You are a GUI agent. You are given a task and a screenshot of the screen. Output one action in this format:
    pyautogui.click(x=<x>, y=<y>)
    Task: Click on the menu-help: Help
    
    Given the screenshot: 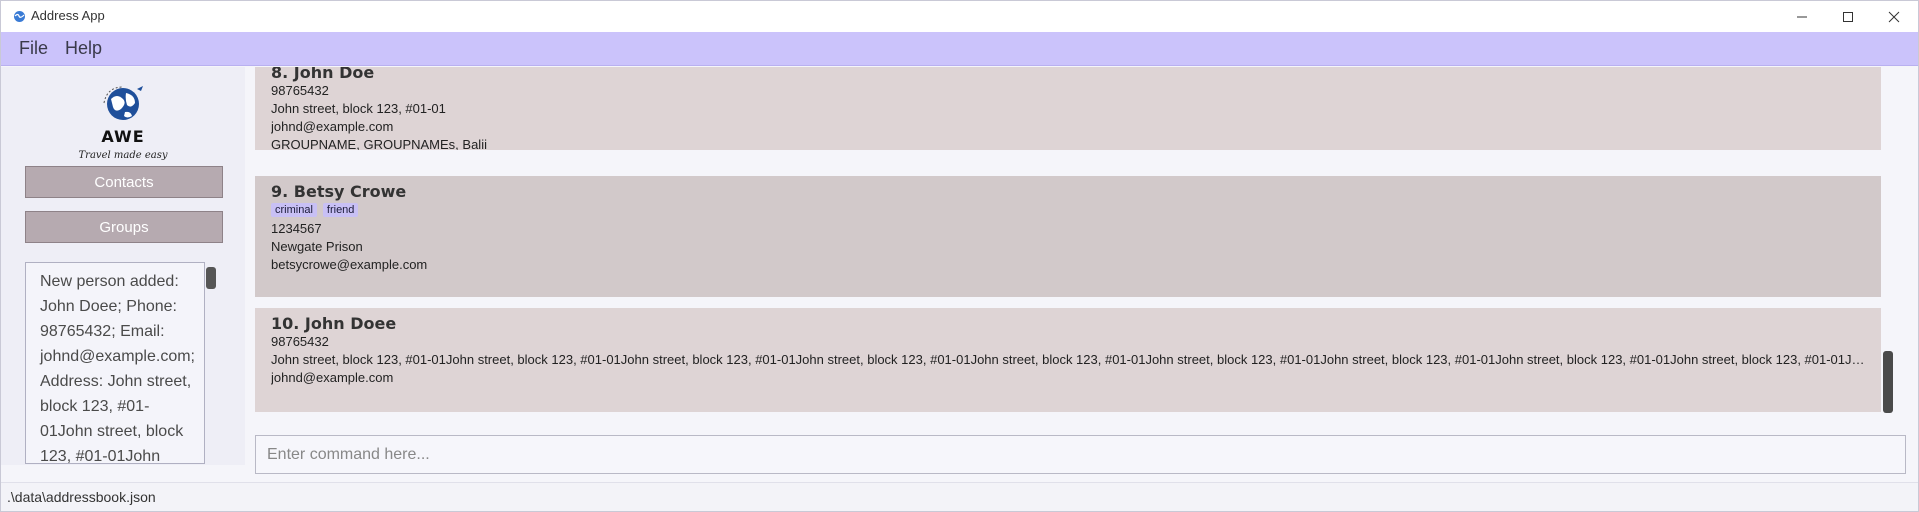 What is the action you would take?
    pyautogui.click(x=83, y=48)
    